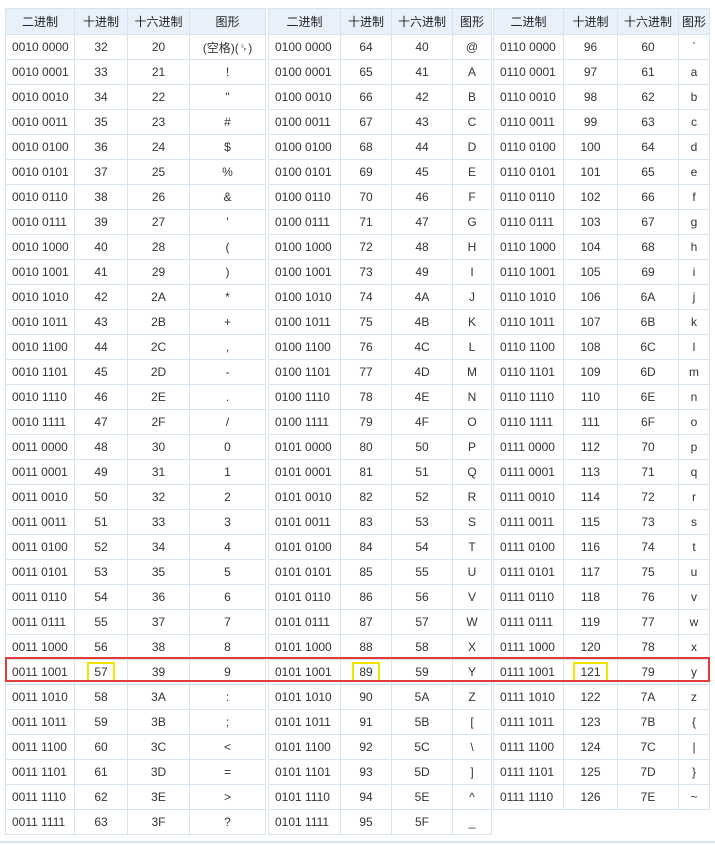 Image resolution: width=715 pixels, height=845 pixels. What do you see at coordinates (158, 597) in the screenshot?
I see `hex-cell: 36` at bounding box center [158, 597].